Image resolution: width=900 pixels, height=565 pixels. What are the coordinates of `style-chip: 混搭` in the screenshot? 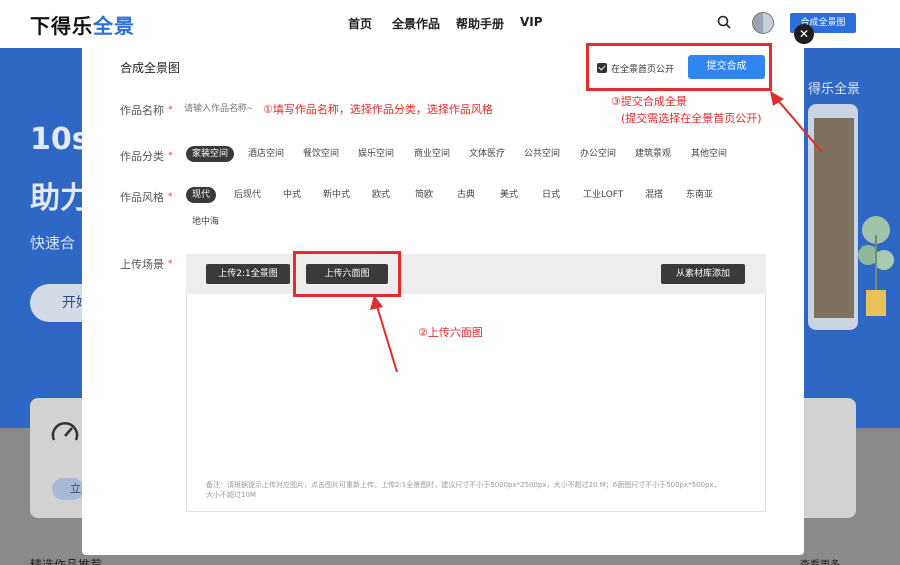 It's located at (654, 195).